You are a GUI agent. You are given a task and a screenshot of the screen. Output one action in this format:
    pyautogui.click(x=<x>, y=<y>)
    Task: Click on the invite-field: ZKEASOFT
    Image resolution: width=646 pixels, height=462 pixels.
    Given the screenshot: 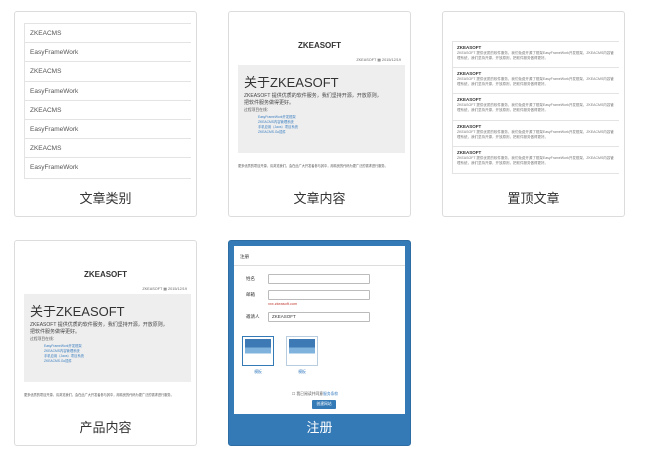 What is the action you would take?
    pyautogui.click(x=319, y=317)
    